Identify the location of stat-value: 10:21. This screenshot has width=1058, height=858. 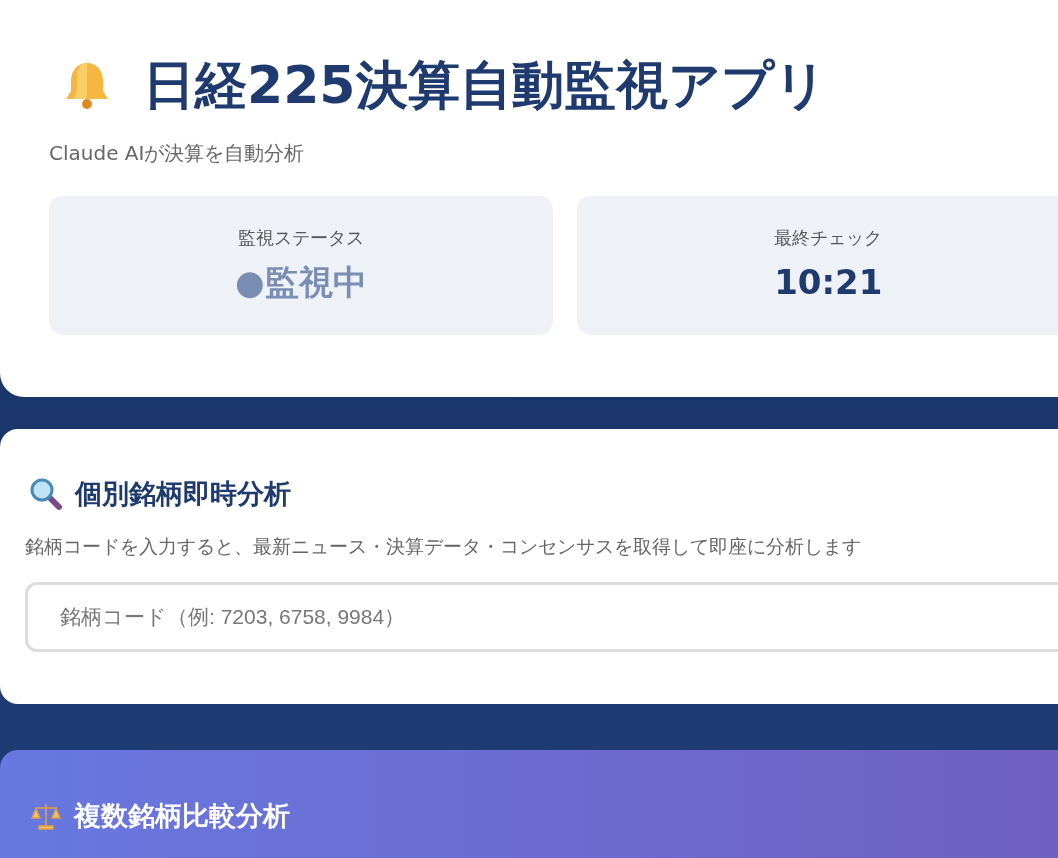
(828, 282).